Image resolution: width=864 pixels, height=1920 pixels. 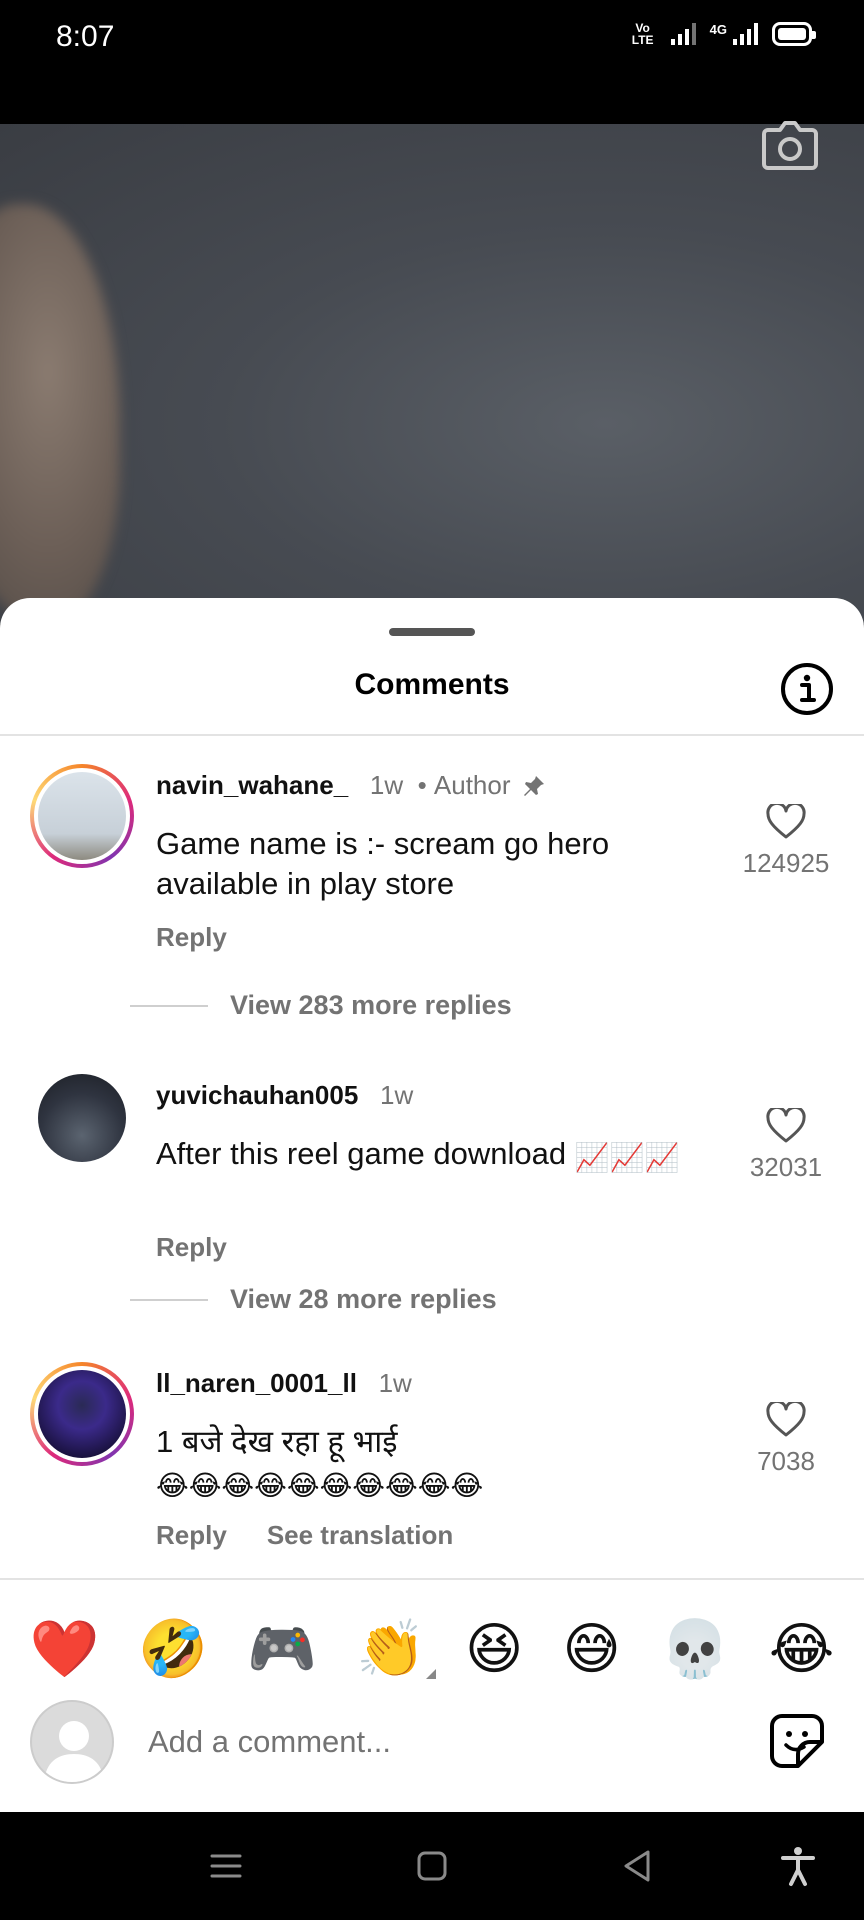 What do you see at coordinates (226, 1866) in the screenshot?
I see `menu-icon` at bounding box center [226, 1866].